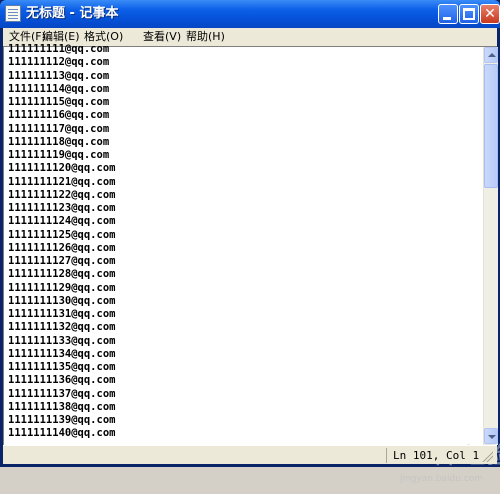 The width and height of the screenshot is (500, 494). What do you see at coordinates (243, 341) in the screenshot?
I see `text-line: 1111111133@qq.com` at bounding box center [243, 341].